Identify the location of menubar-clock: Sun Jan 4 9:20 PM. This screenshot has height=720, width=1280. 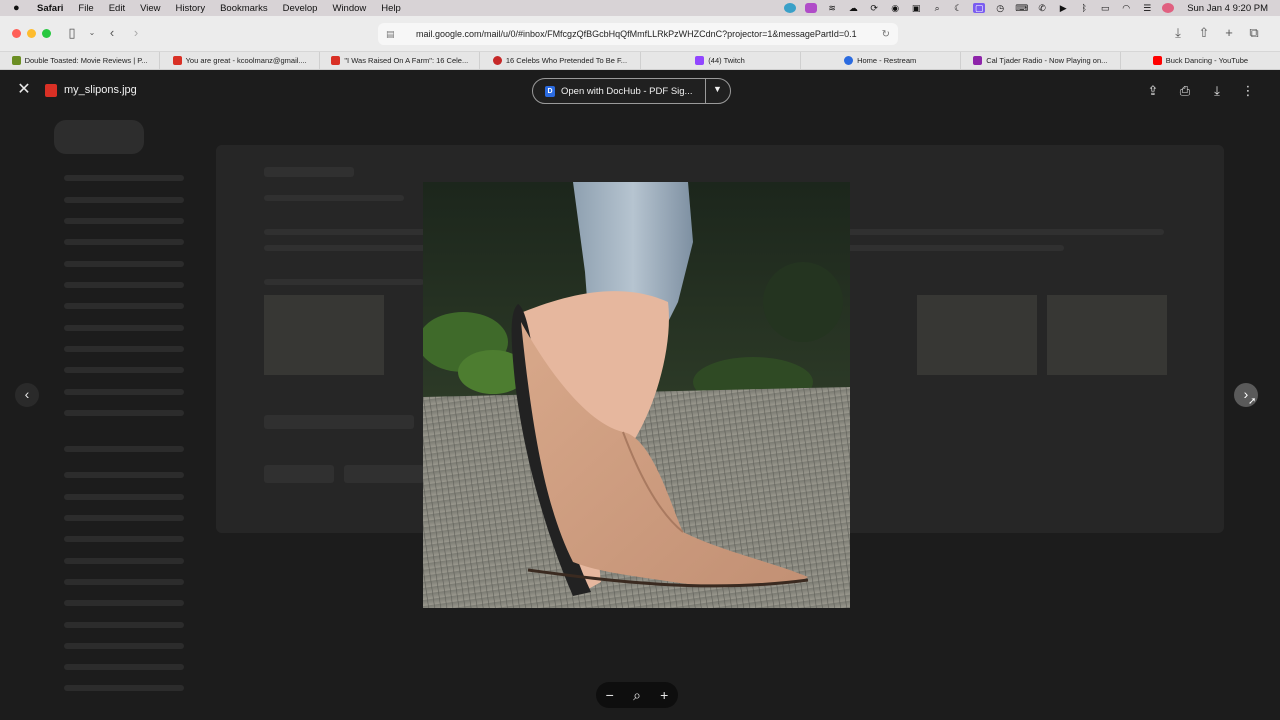
(1227, 8).